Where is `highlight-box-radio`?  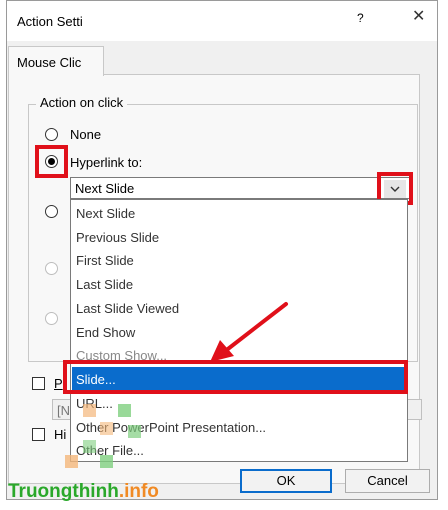 highlight-box-radio is located at coordinates (51, 161).